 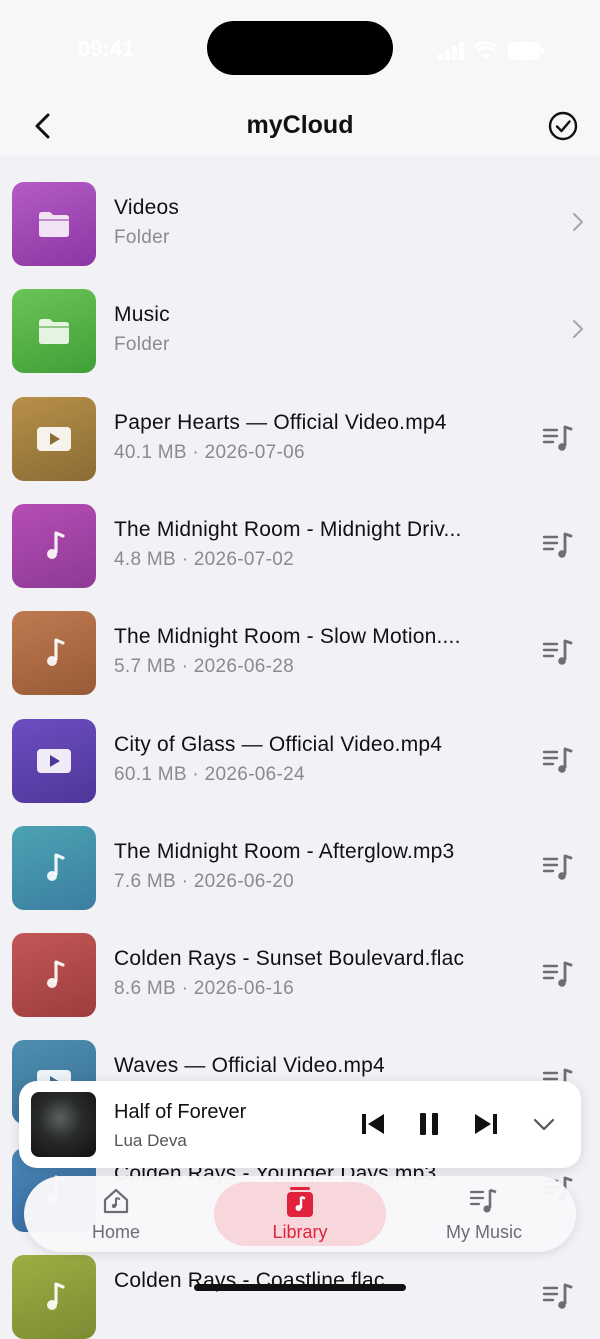 What do you see at coordinates (300, 211) in the screenshot?
I see `folder-row: Videos Folder` at bounding box center [300, 211].